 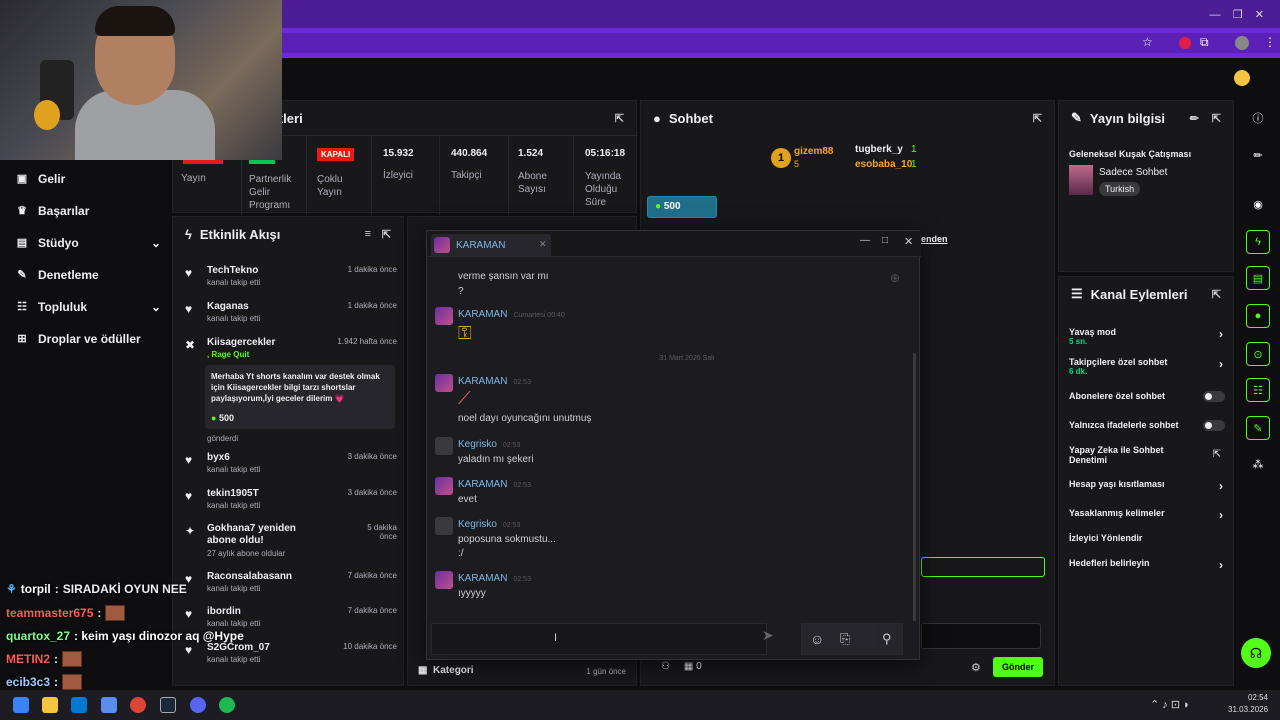 I want to click on feed-name: Kaganas, so click(x=228, y=306).